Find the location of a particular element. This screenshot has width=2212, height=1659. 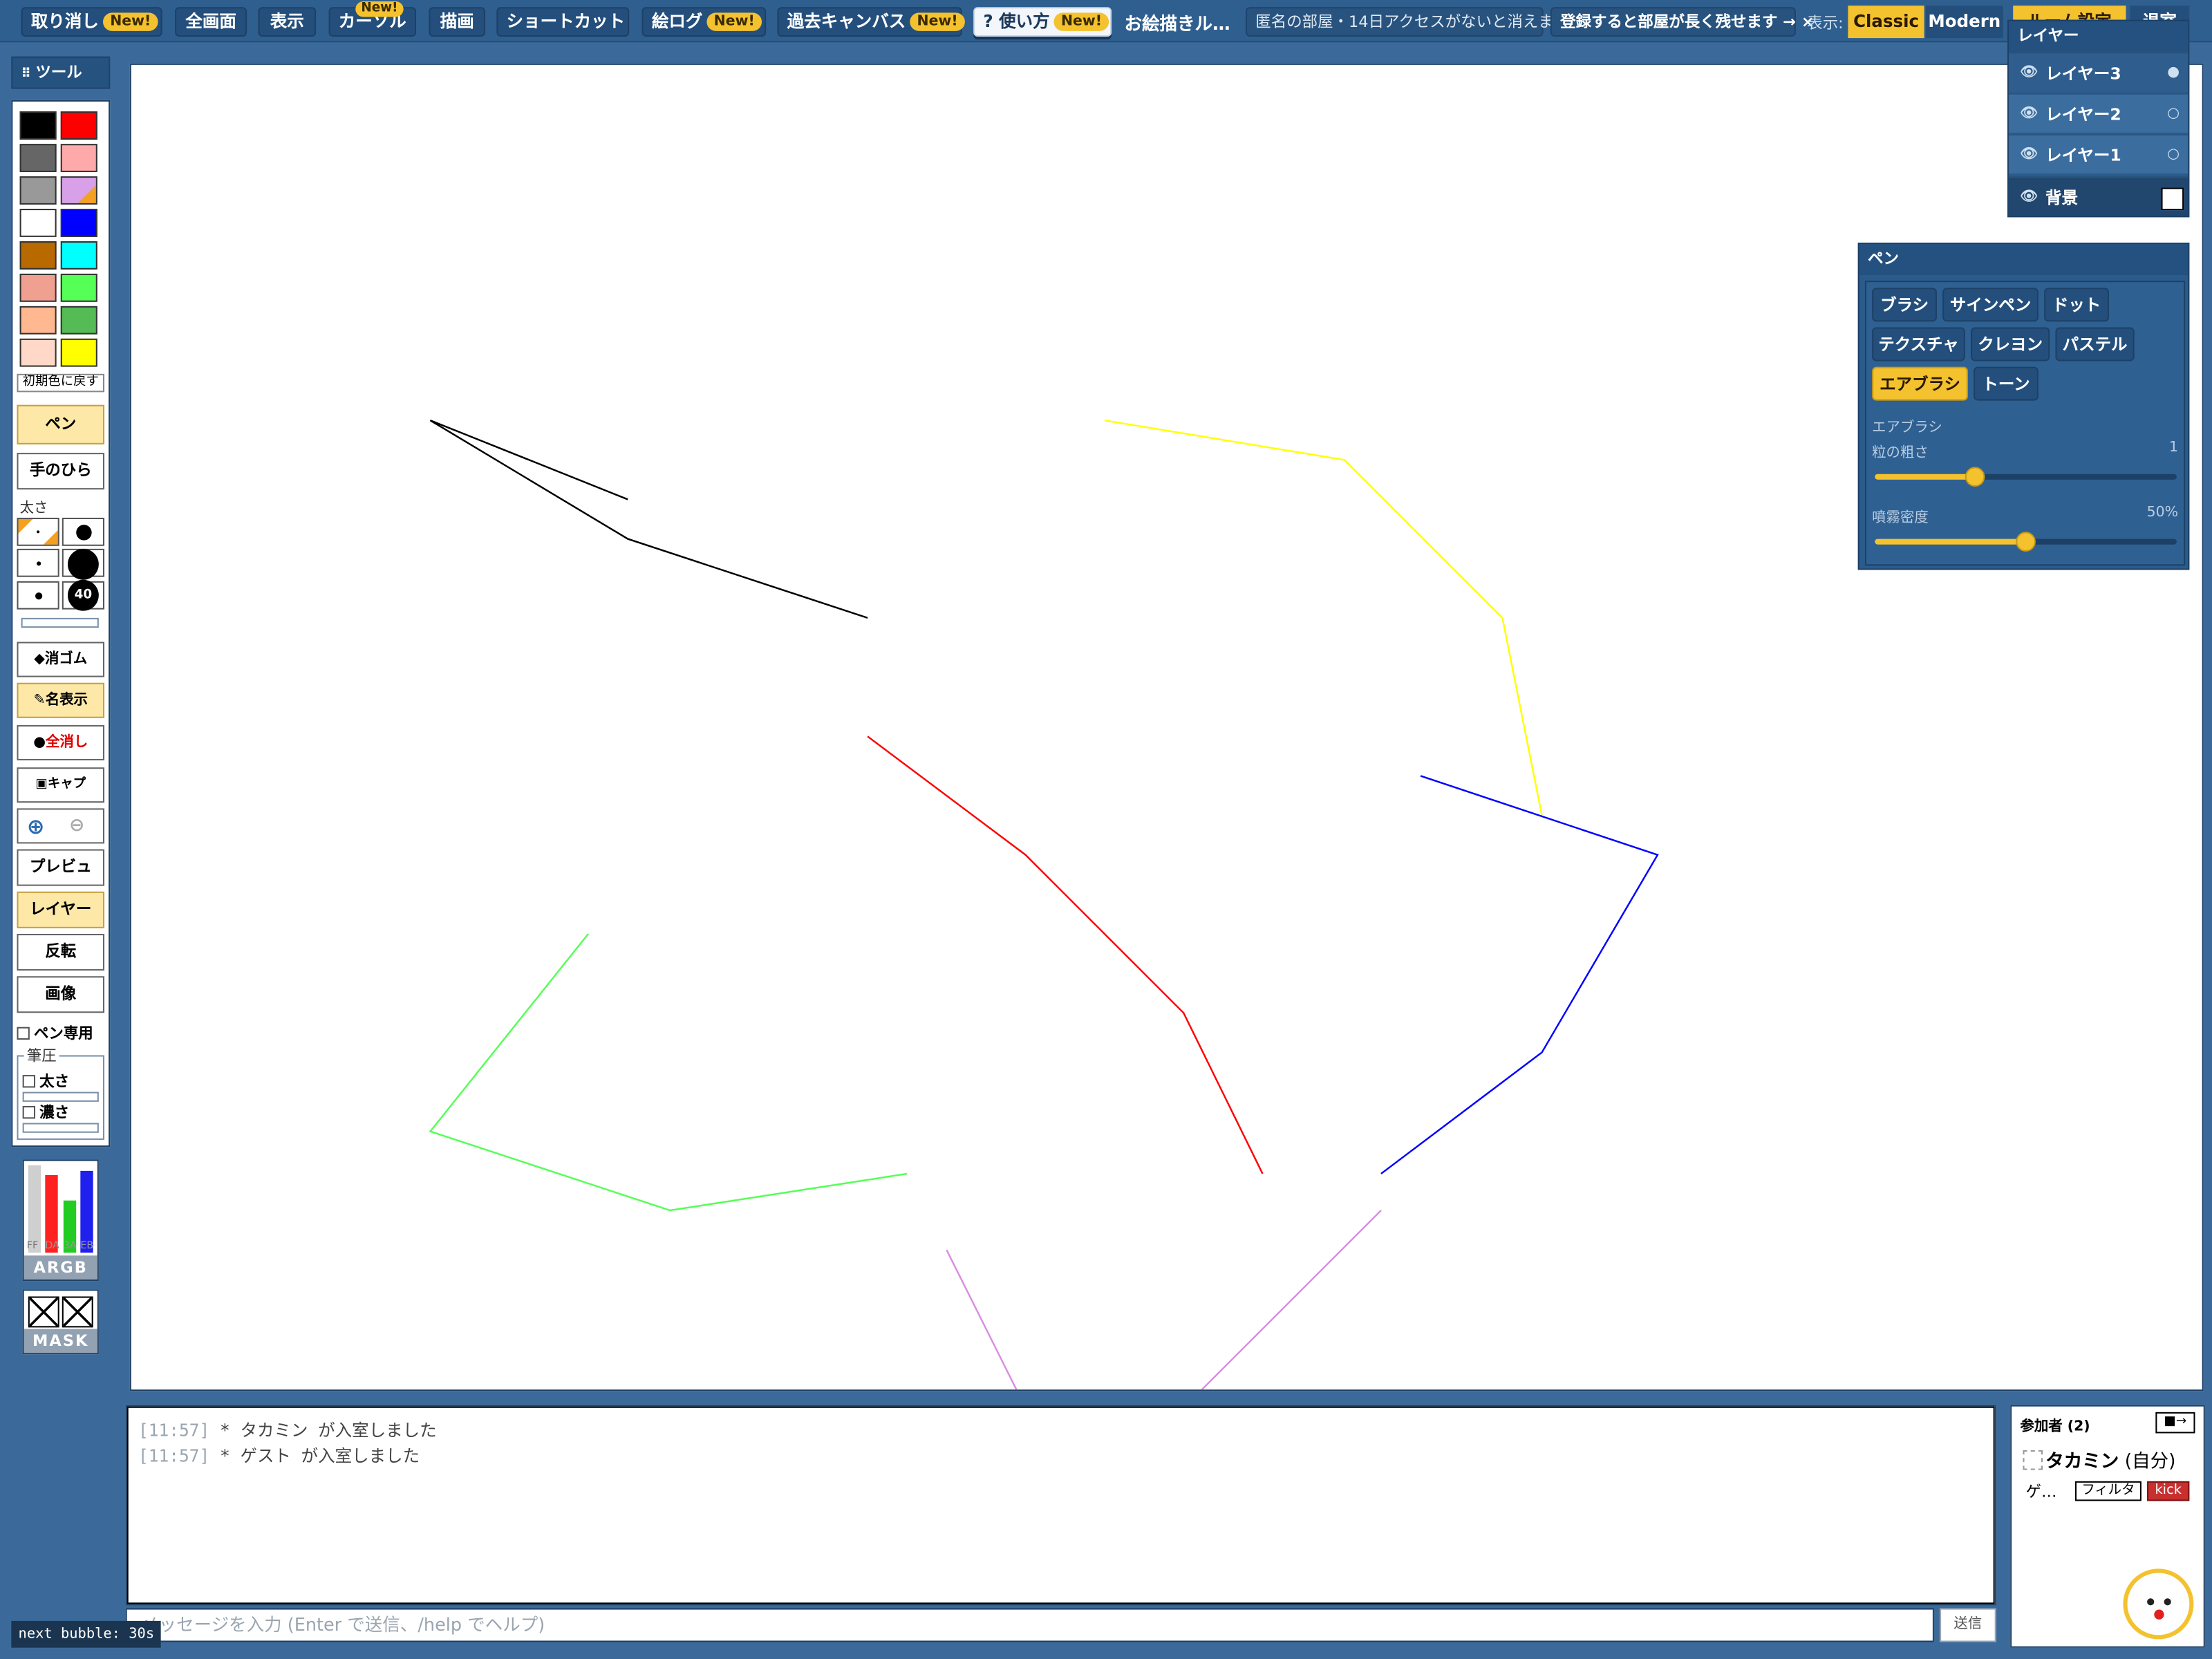

size-40-icon: 40 is located at coordinates (83, 595).